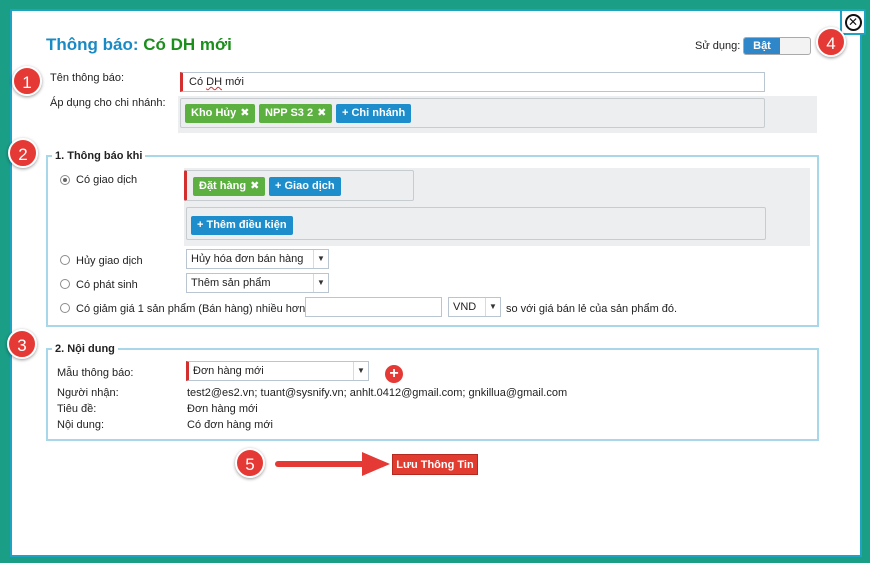 The width and height of the screenshot is (870, 563). What do you see at coordinates (718, 46) in the screenshot?
I see `usage-label: Sử dụng:` at bounding box center [718, 46].